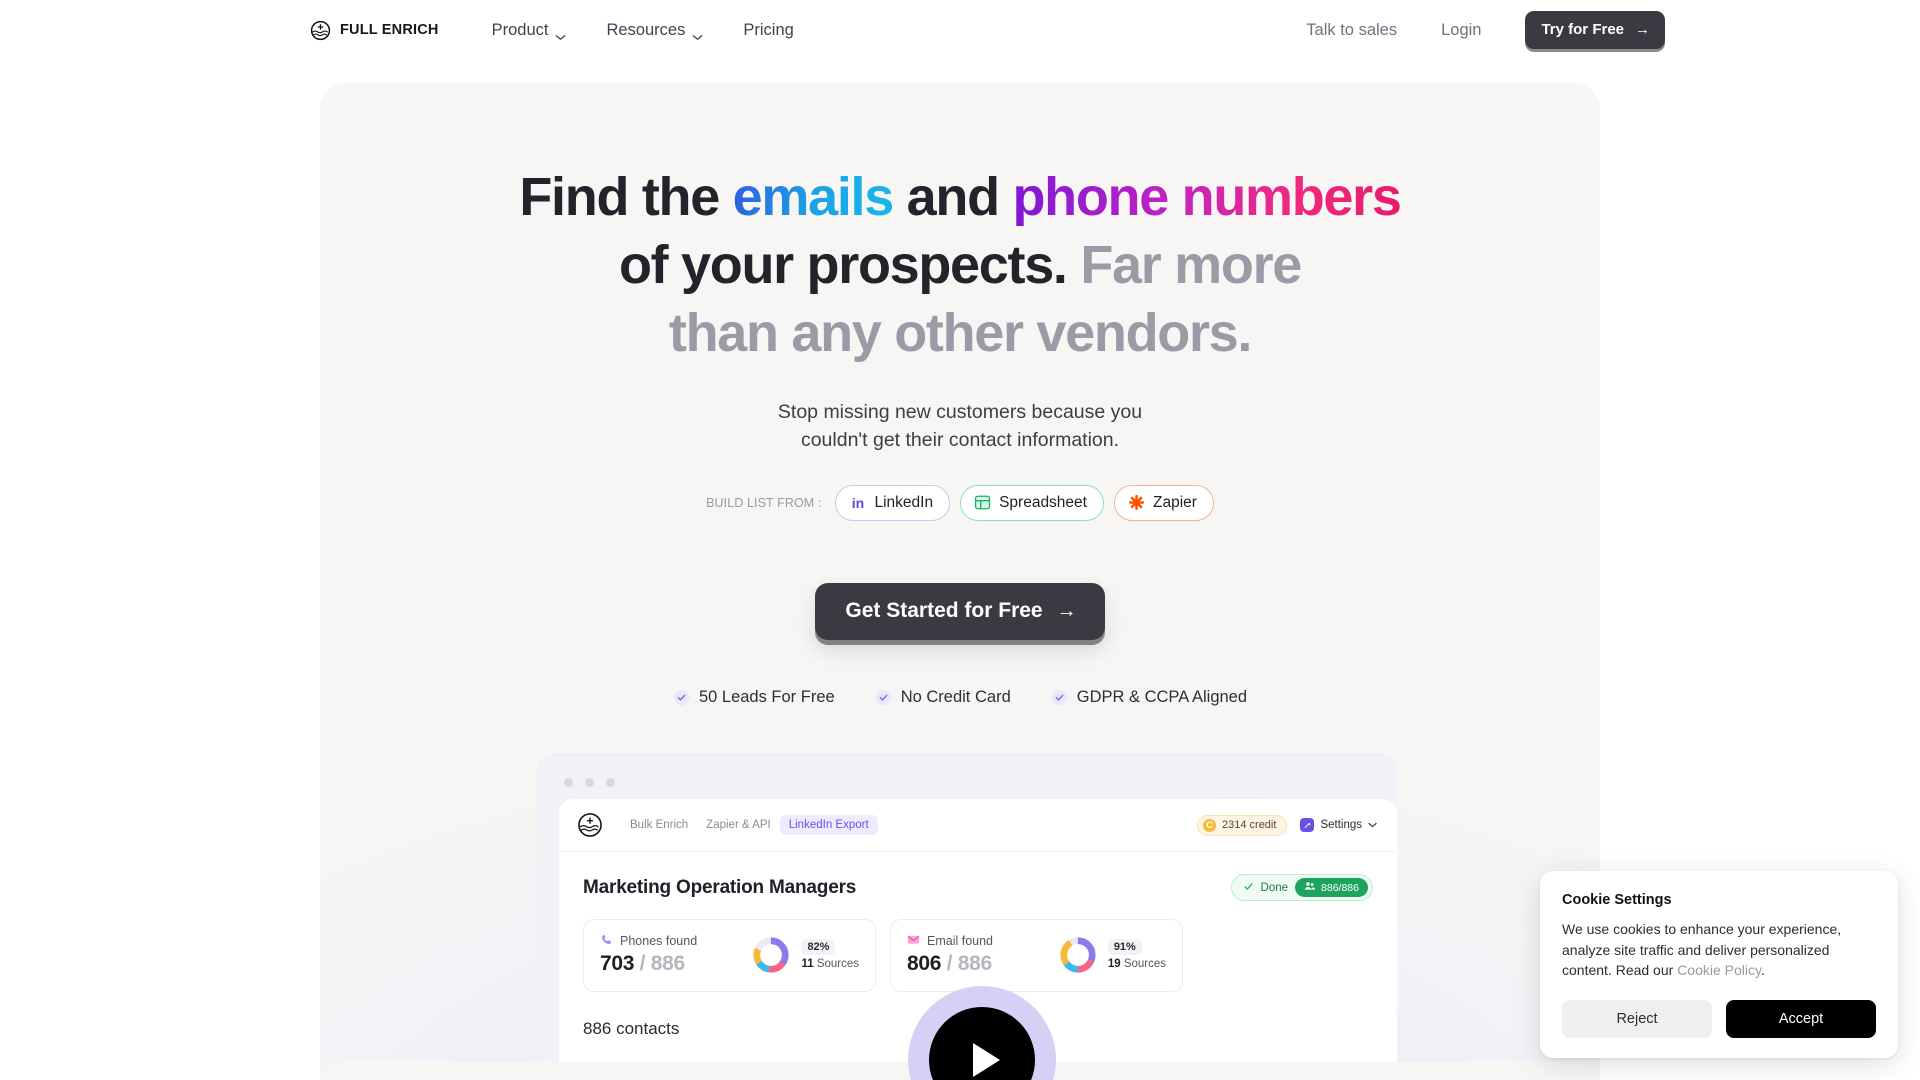 The width and height of the screenshot is (1920, 1080). I want to click on stat-emails-found: 806, so click(924, 963).